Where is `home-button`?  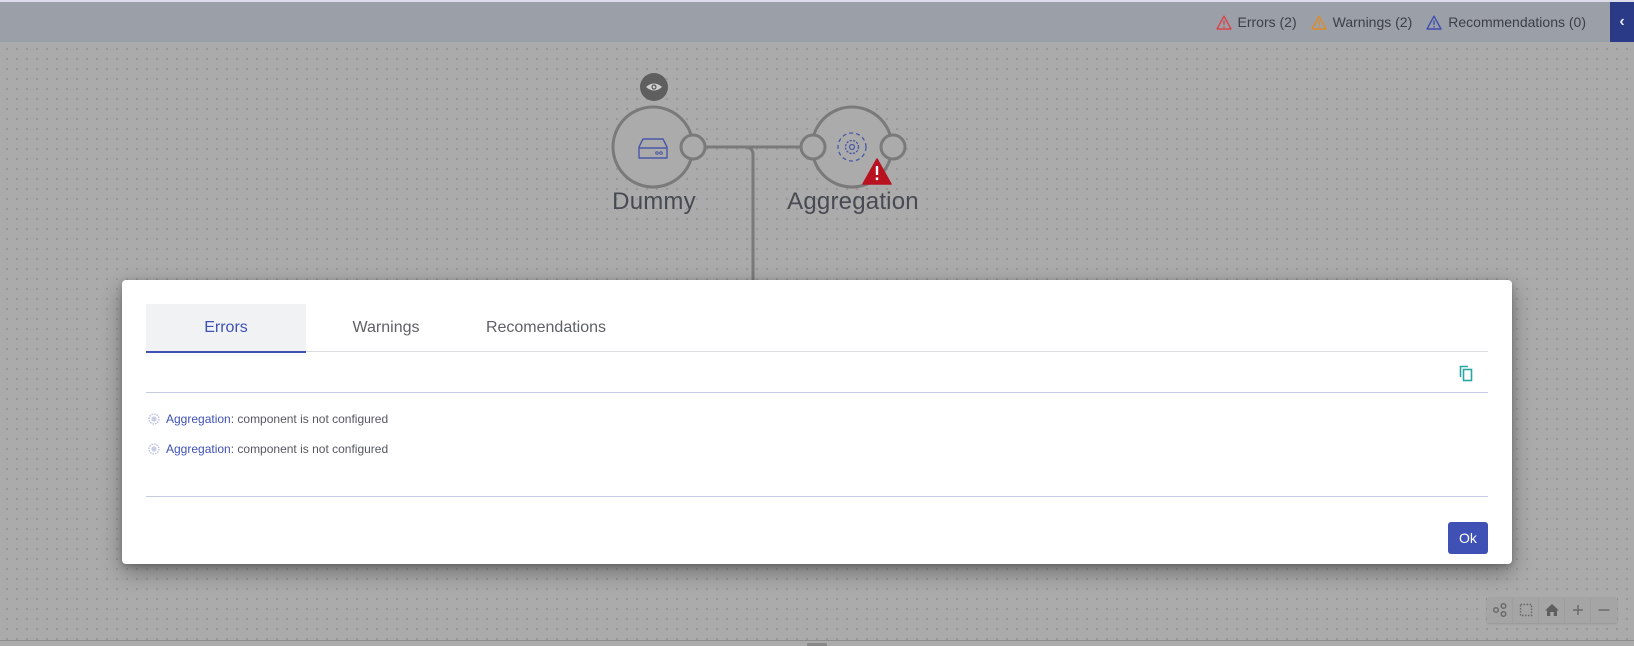 home-button is located at coordinates (1552, 610).